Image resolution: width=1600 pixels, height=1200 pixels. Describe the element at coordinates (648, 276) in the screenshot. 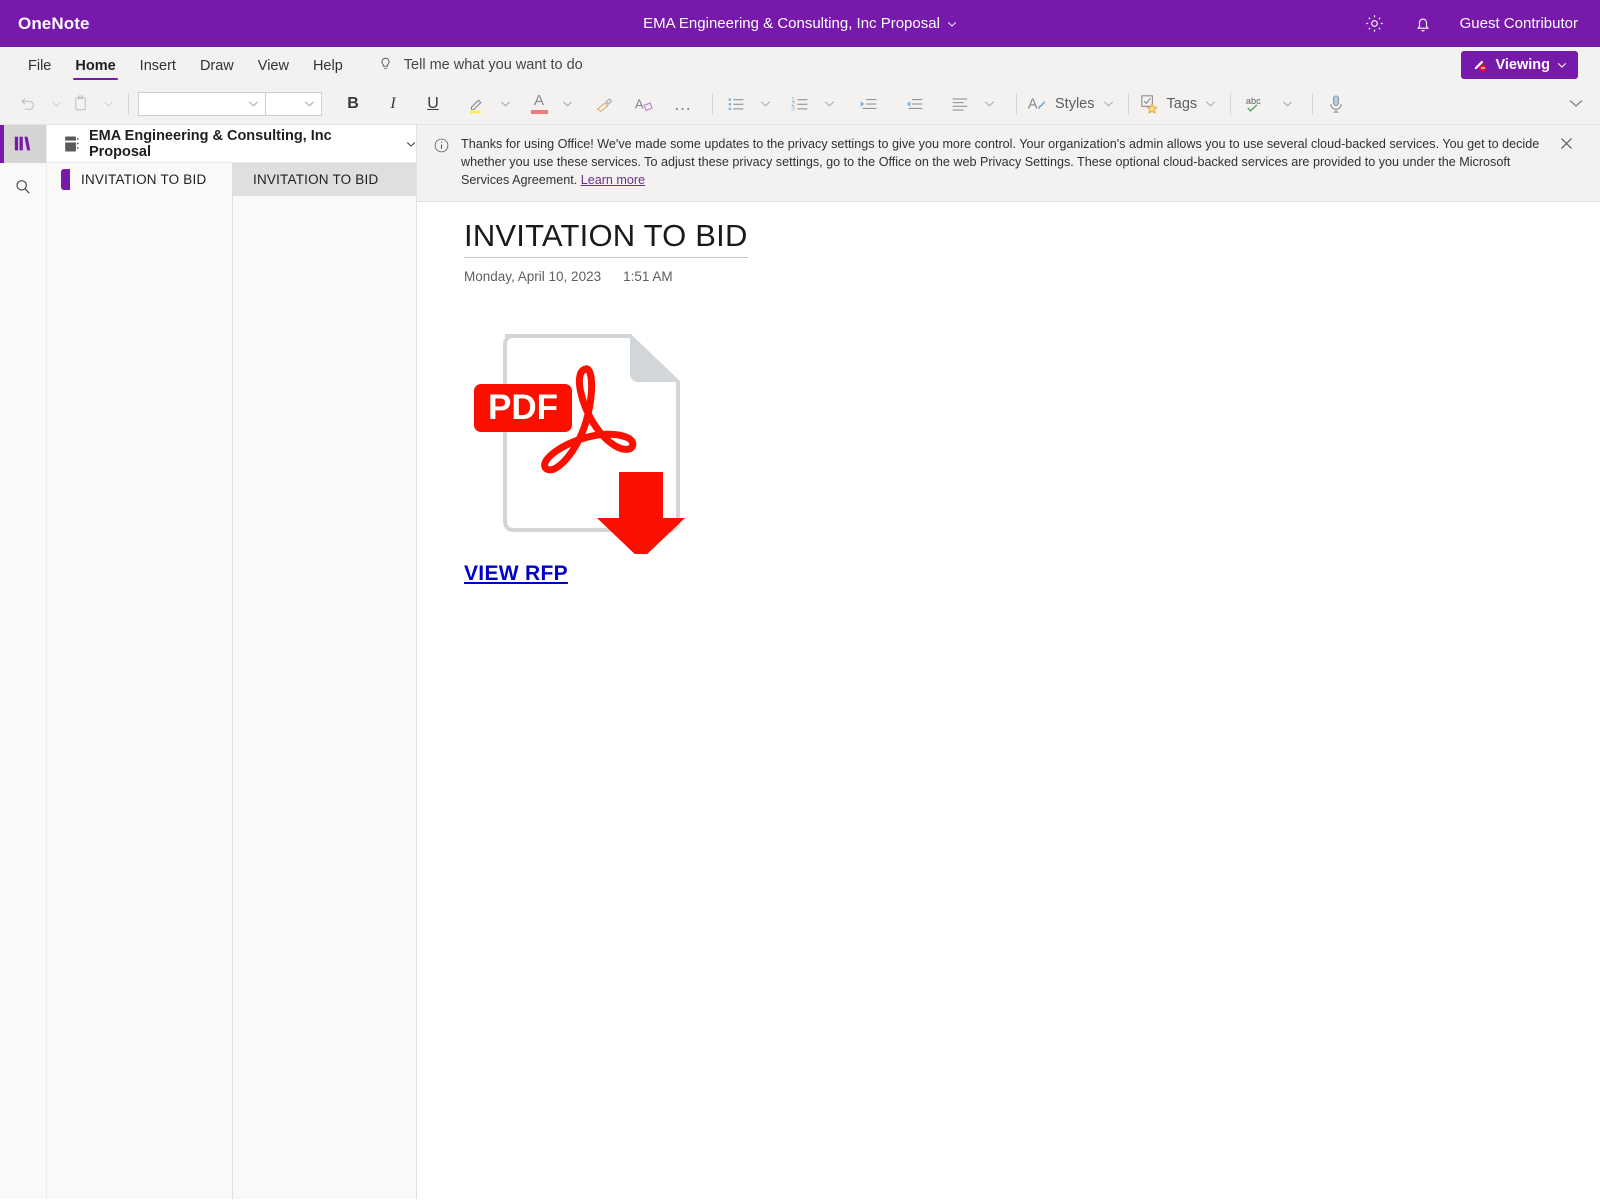

I see `page-time: 1:51 AM` at that location.